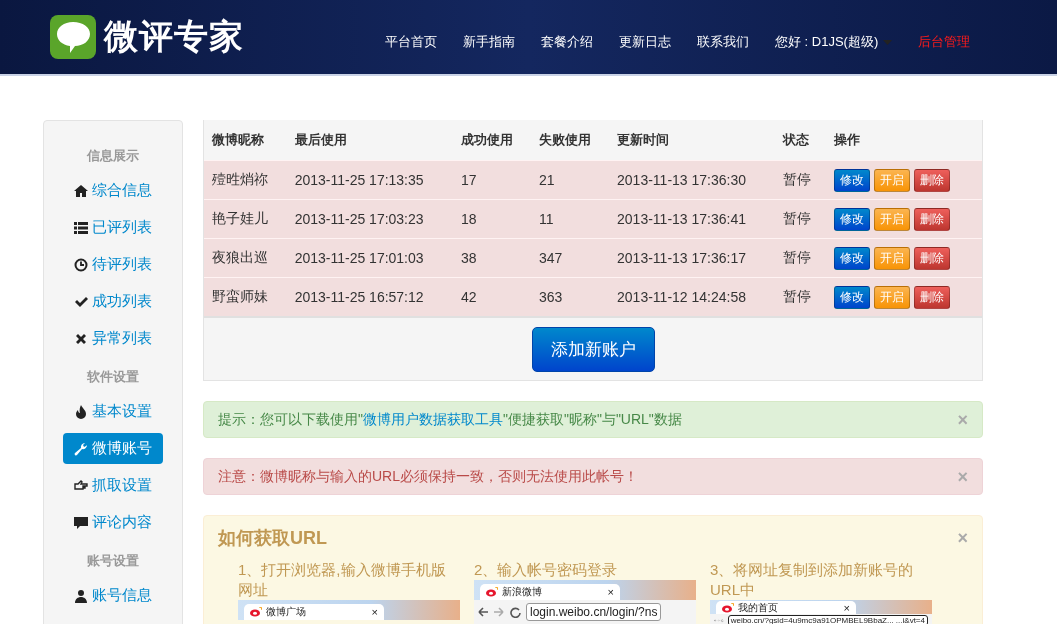 This screenshot has width=1057, height=624. What do you see at coordinates (570, 296) in the screenshot?
I see `table-cell: 363` at bounding box center [570, 296].